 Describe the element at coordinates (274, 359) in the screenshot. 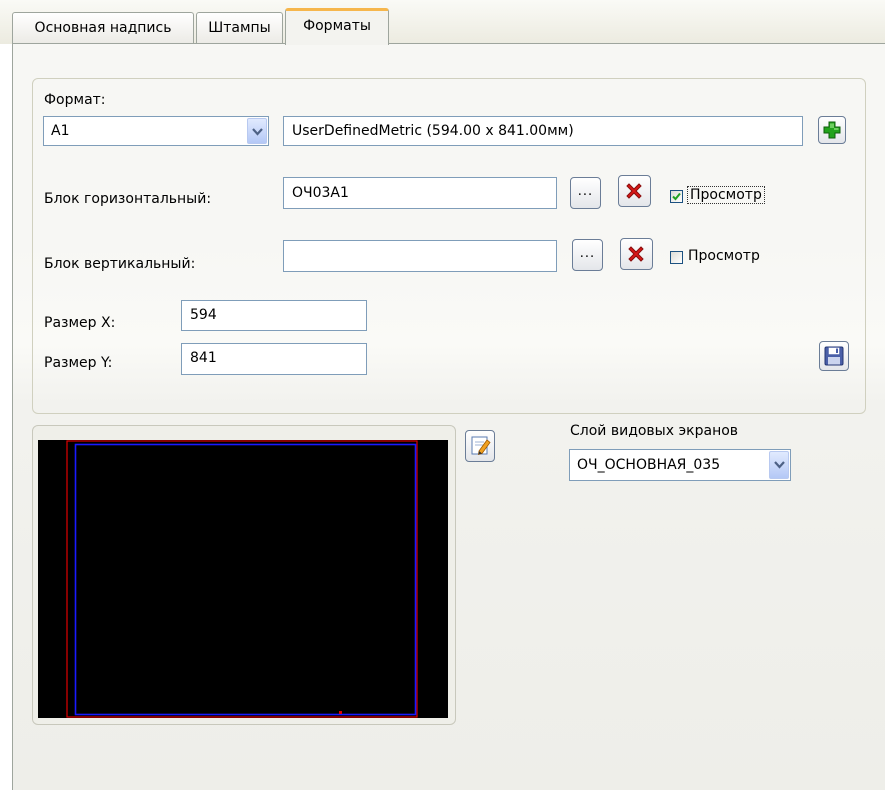

I see `size-y-field: 841` at that location.